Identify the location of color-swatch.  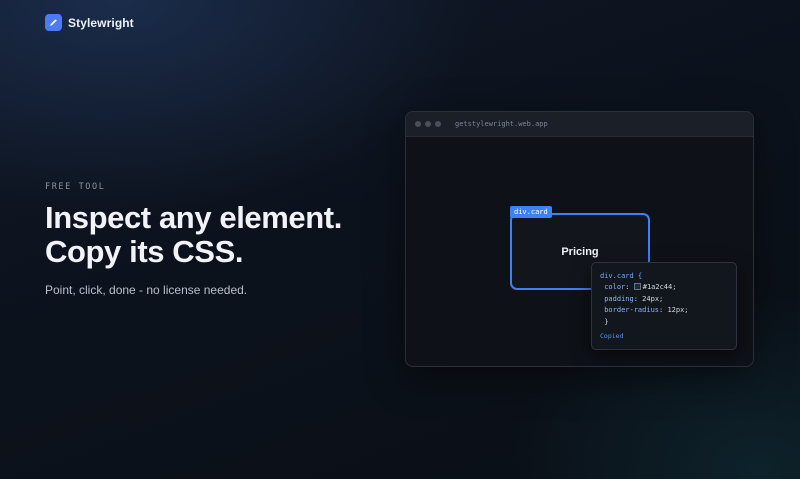
(637, 287).